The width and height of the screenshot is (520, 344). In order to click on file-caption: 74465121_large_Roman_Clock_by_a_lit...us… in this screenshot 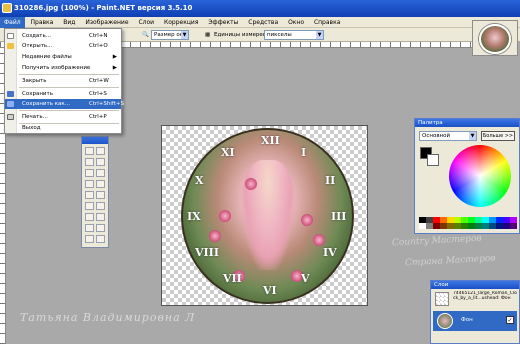, I will do `click(485, 296)`.